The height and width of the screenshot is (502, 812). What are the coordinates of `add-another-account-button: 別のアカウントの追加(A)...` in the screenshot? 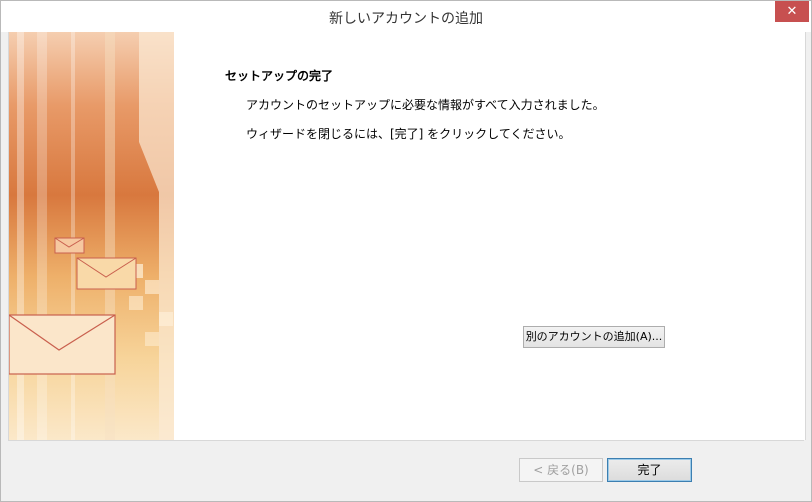 It's located at (594, 337).